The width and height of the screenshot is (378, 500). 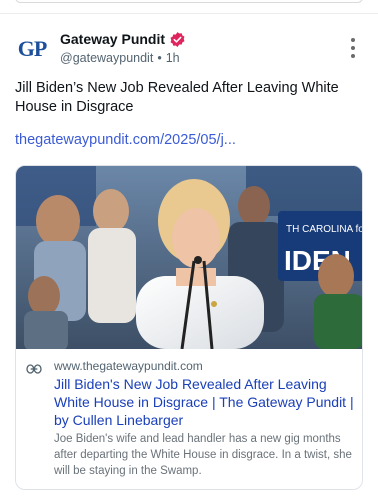 What do you see at coordinates (324, 229) in the screenshot?
I see `sign-text-top: TH CAROLINA for` at bounding box center [324, 229].